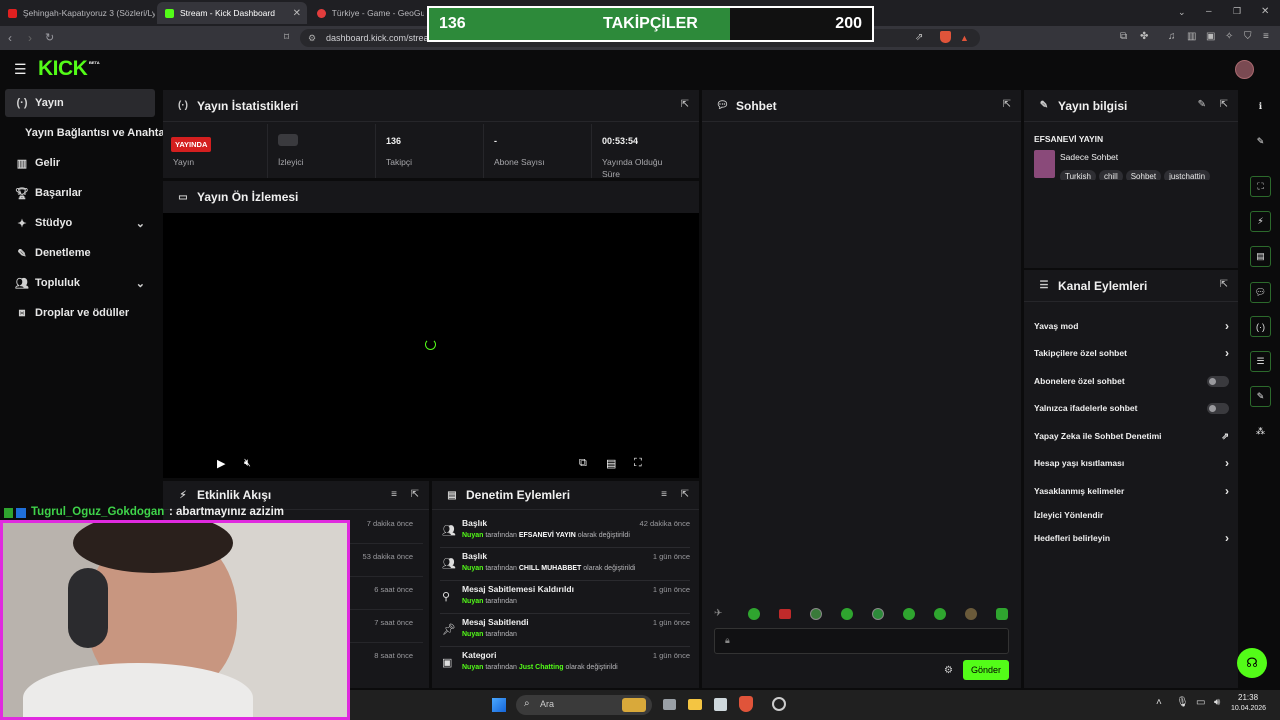 This screenshot has height=720, width=1280. What do you see at coordinates (1266, 36) in the screenshot?
I see `menu-icon: ≡` at bounding box center [1266, 36].